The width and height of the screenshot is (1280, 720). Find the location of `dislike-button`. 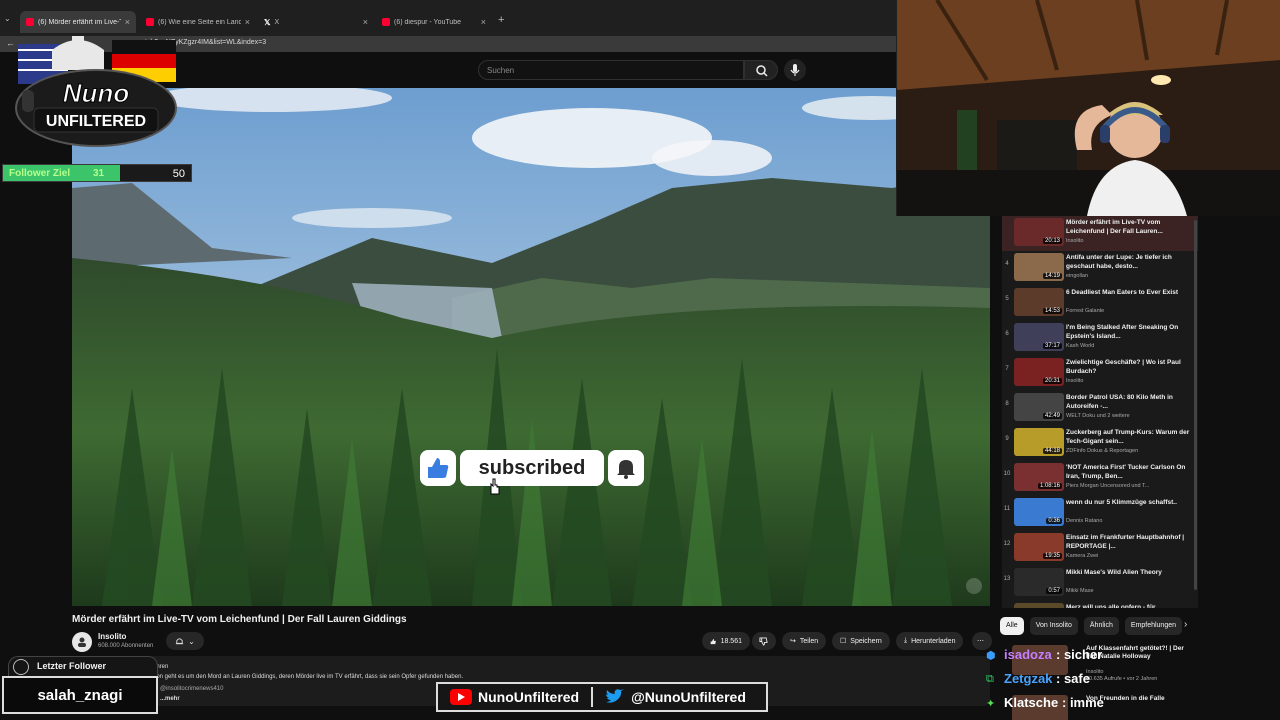

dislike-button is located at coordinates (764, 641).